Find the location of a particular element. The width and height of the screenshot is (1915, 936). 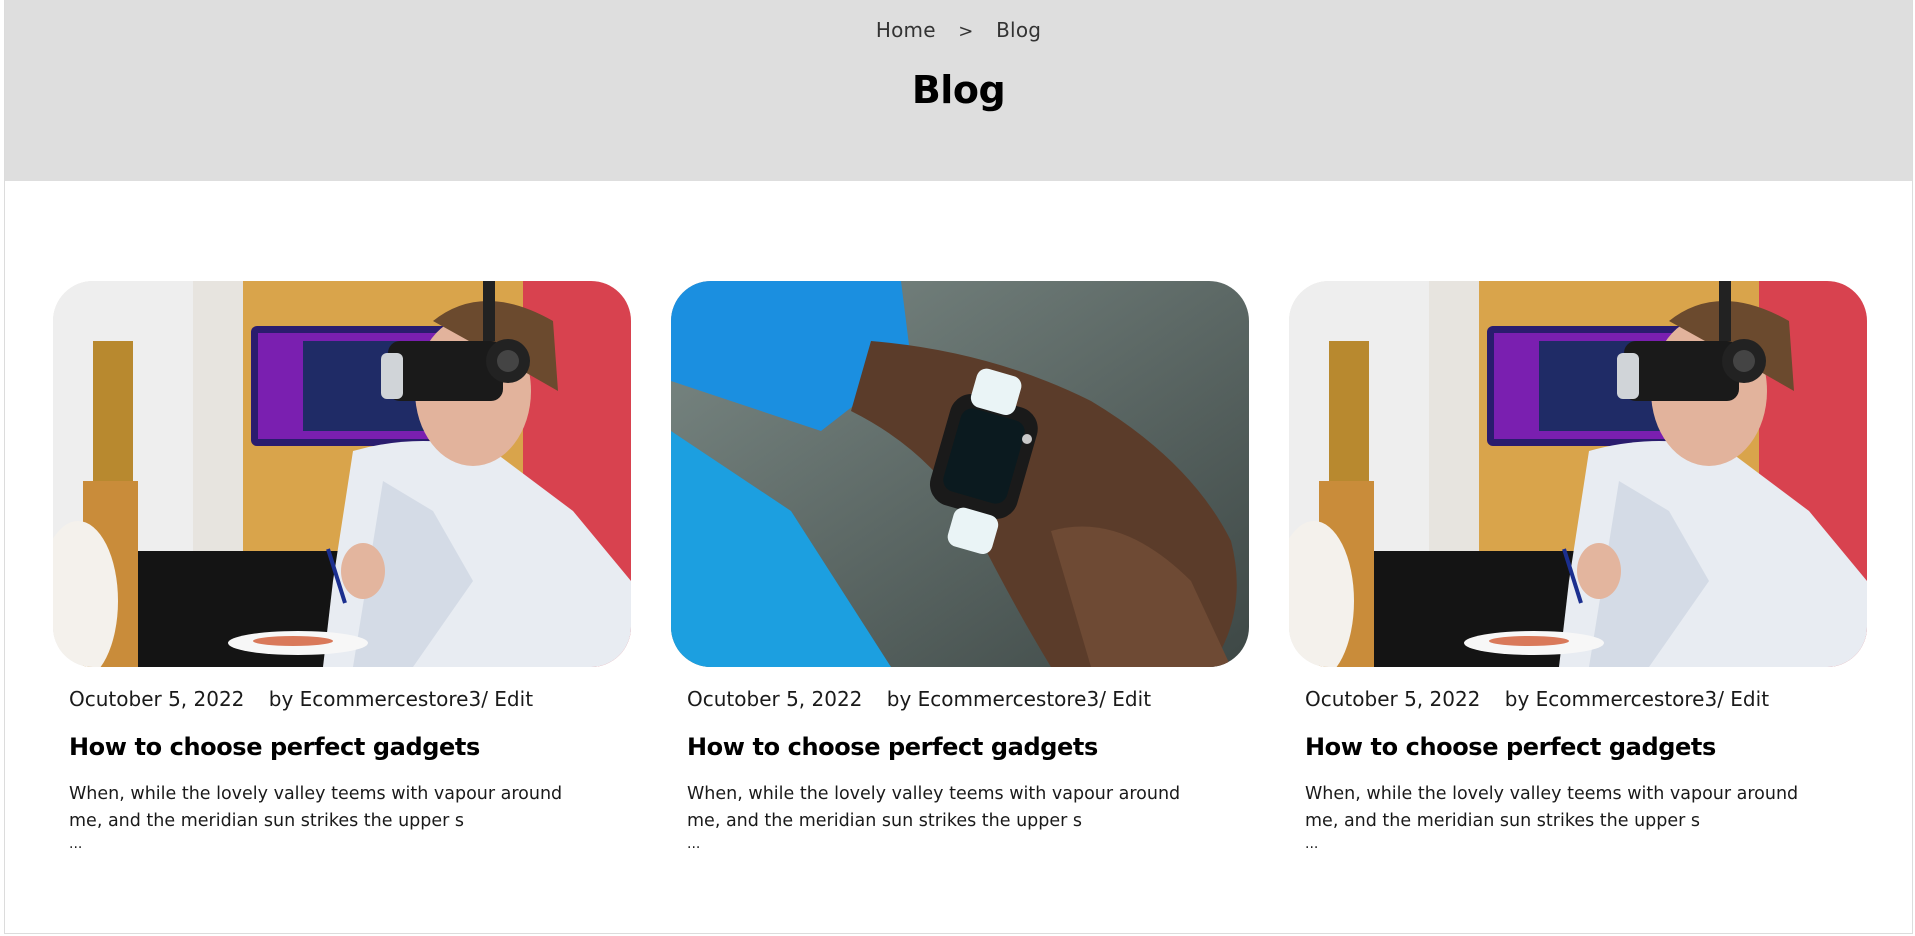

breadcrumb: Home > Blog is located at coordinates (958, 30).